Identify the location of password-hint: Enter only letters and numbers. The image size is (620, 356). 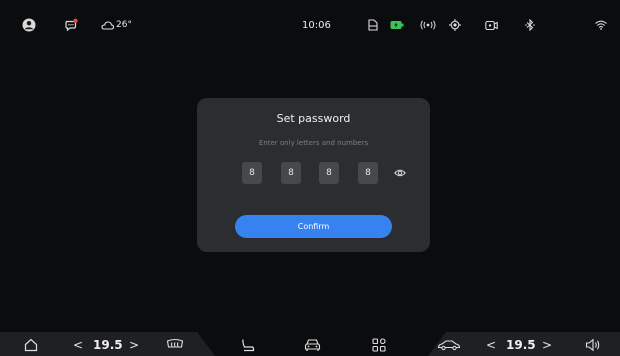
(313, 143).